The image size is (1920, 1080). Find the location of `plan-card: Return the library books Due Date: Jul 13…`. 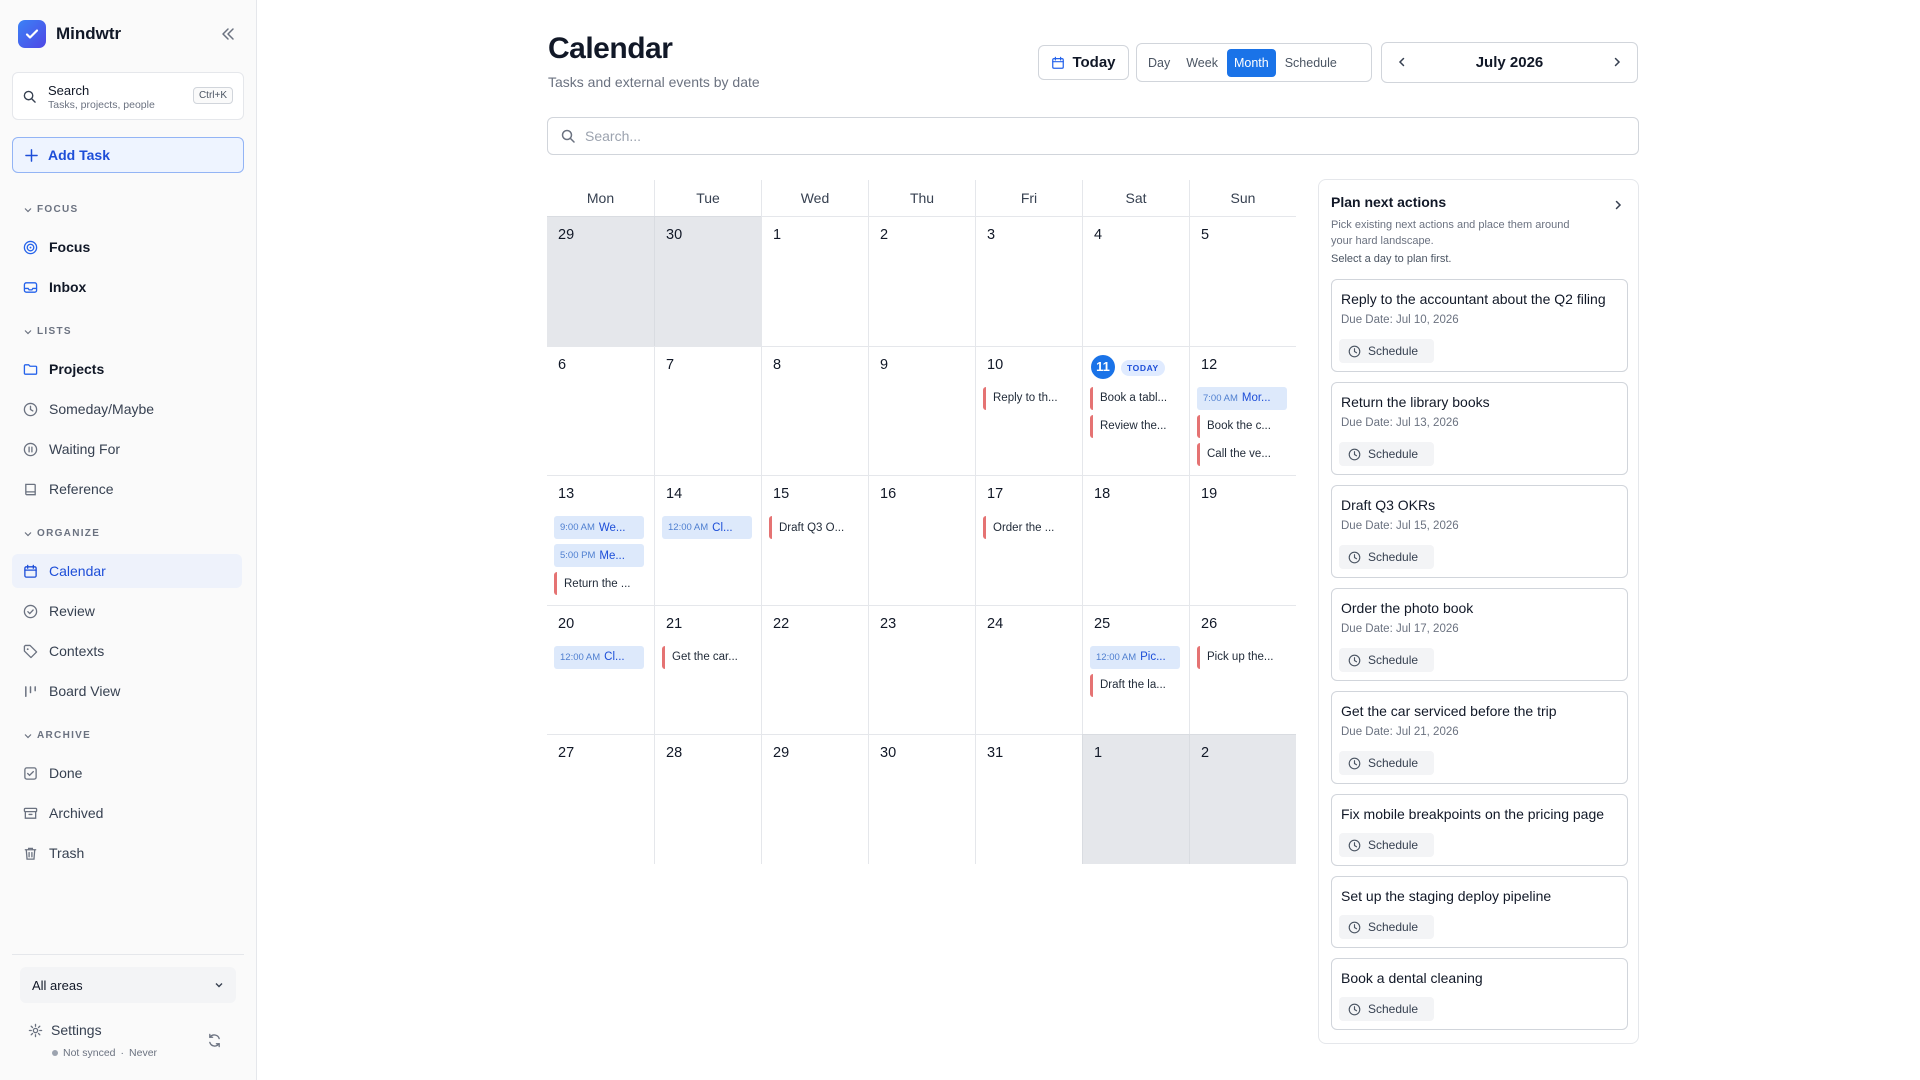

plan-card: Return the library books Due Date: Jul 13… is located at coordinates (1479, 428).